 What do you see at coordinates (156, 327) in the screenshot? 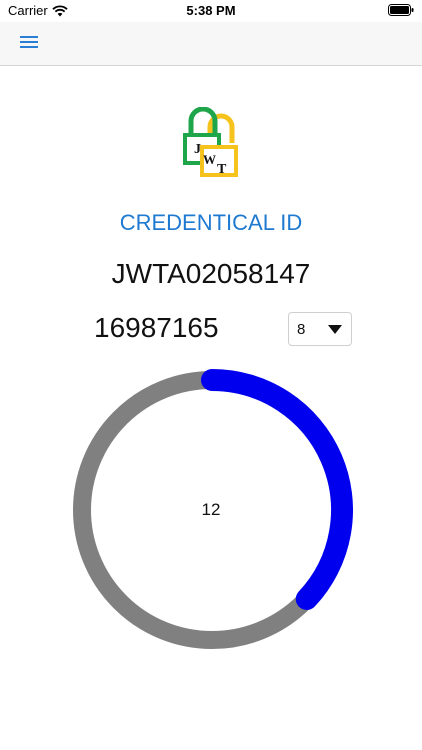
I see `otp-code: 16987165` at bounding box center [156, 327].